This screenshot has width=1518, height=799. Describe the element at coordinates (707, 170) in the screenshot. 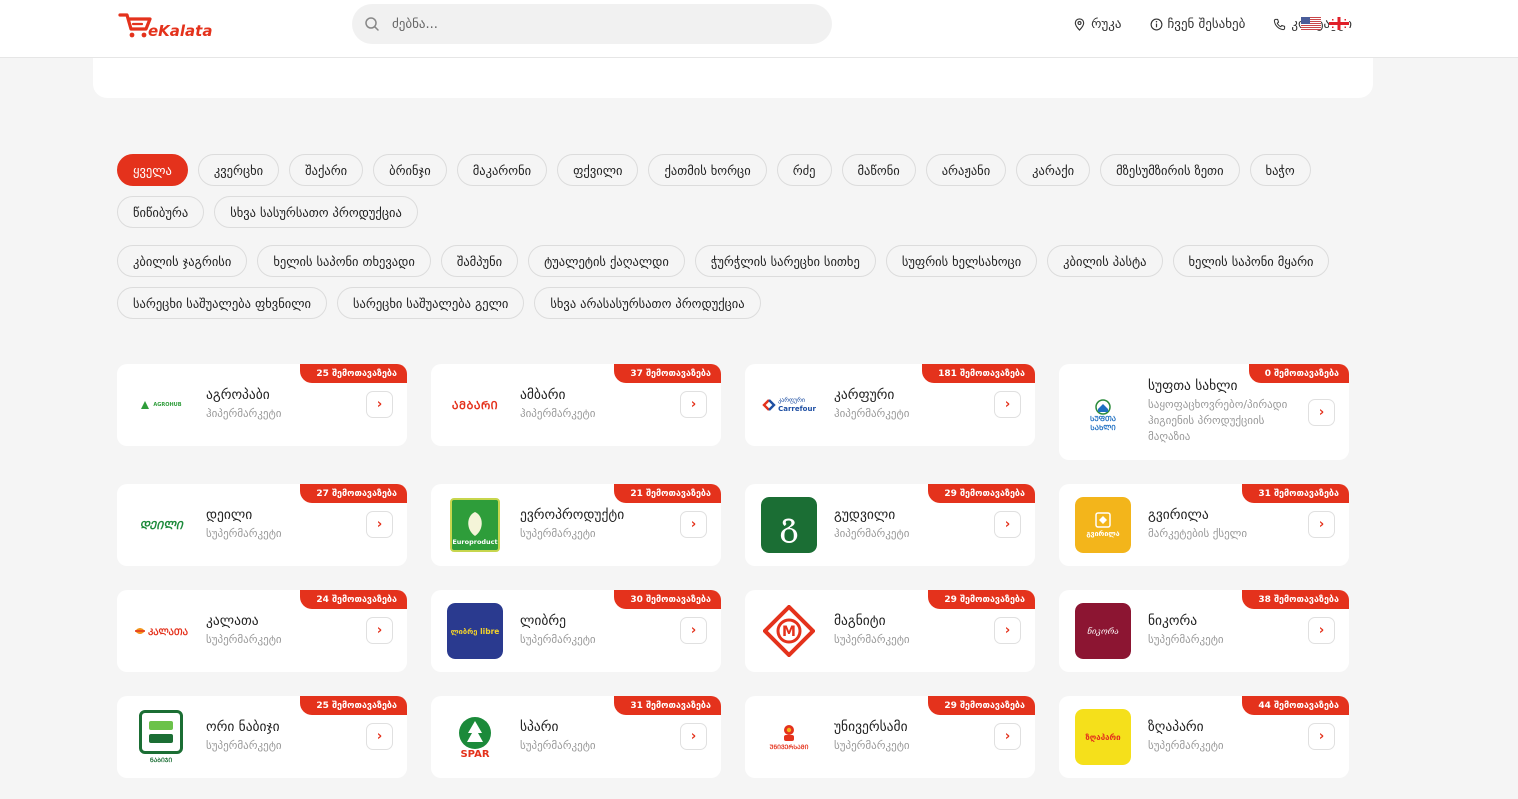

I see `category-chip: ქათმის ხორცი` at that location.